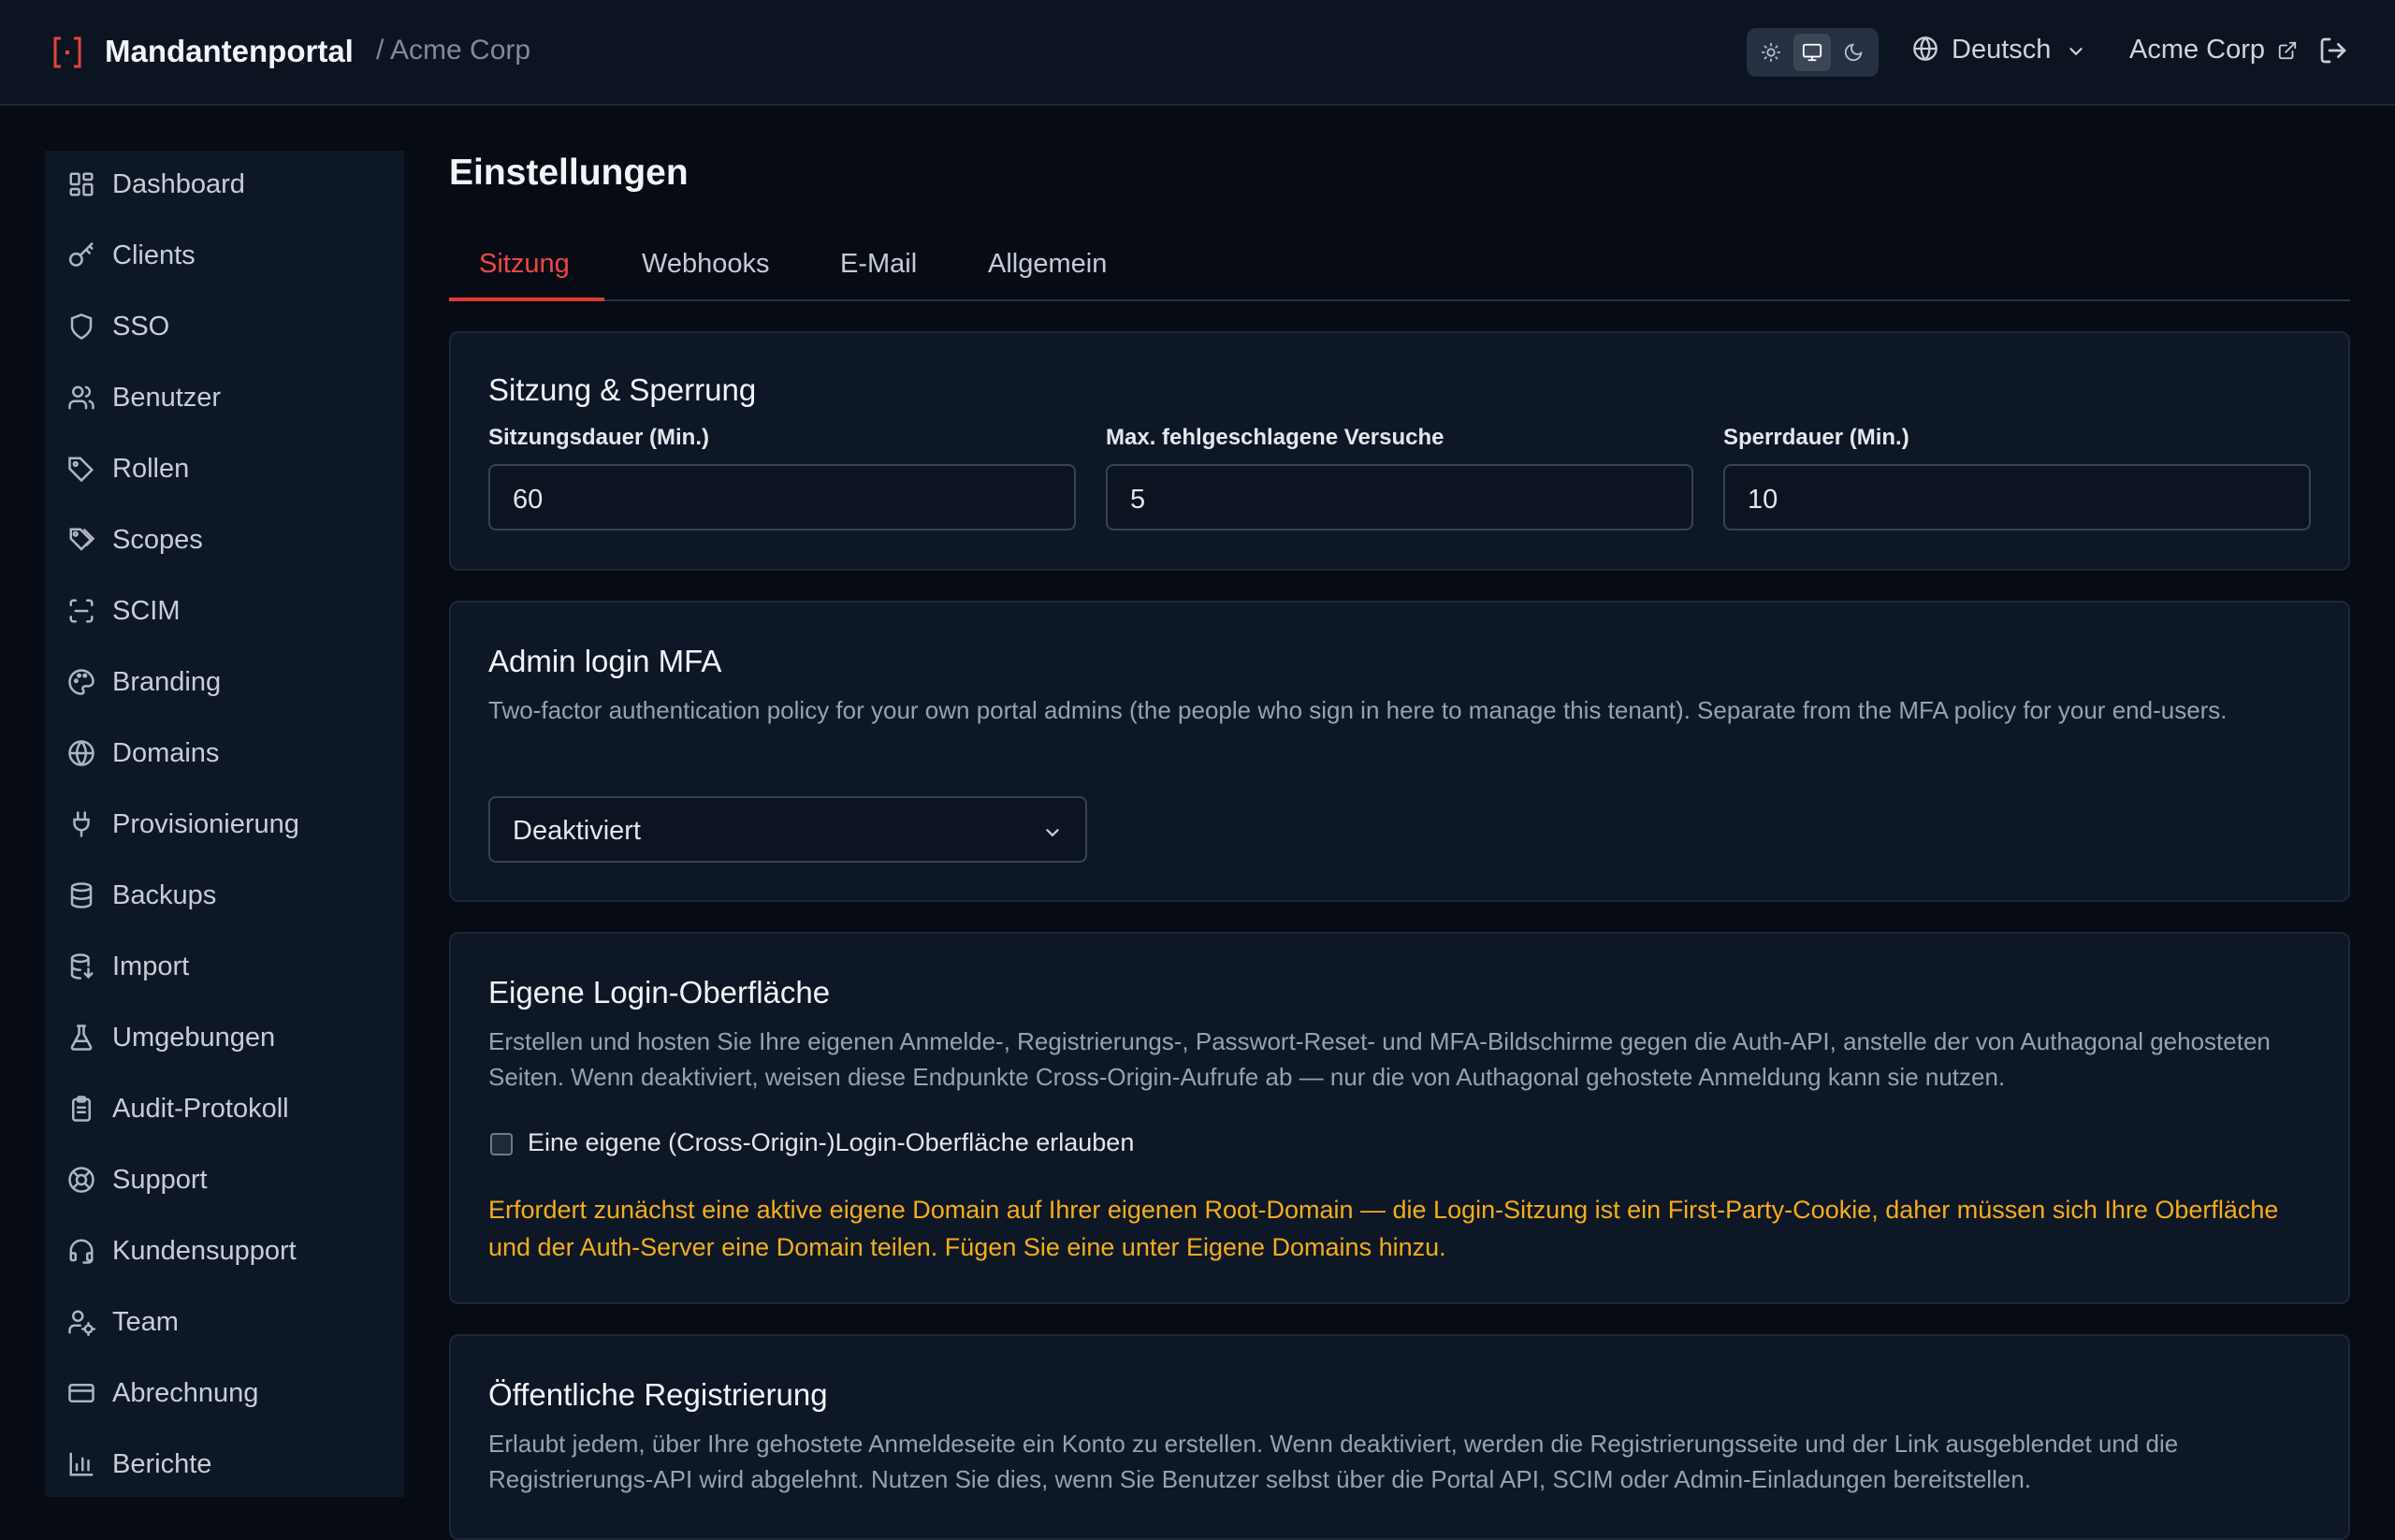  I want to click on sidebar-item-sso: SSO, so click(224, 326).